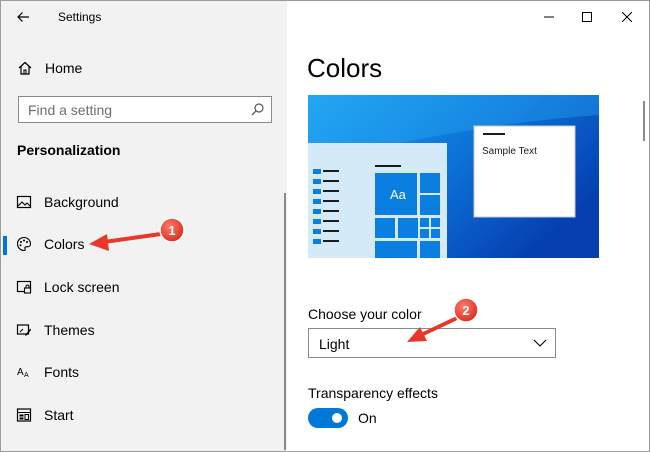 The width and height of the screenshot is (650, 452). Describe the element at coordinates (5, 245) in the screenshot. I see `active-indicator` at that location.